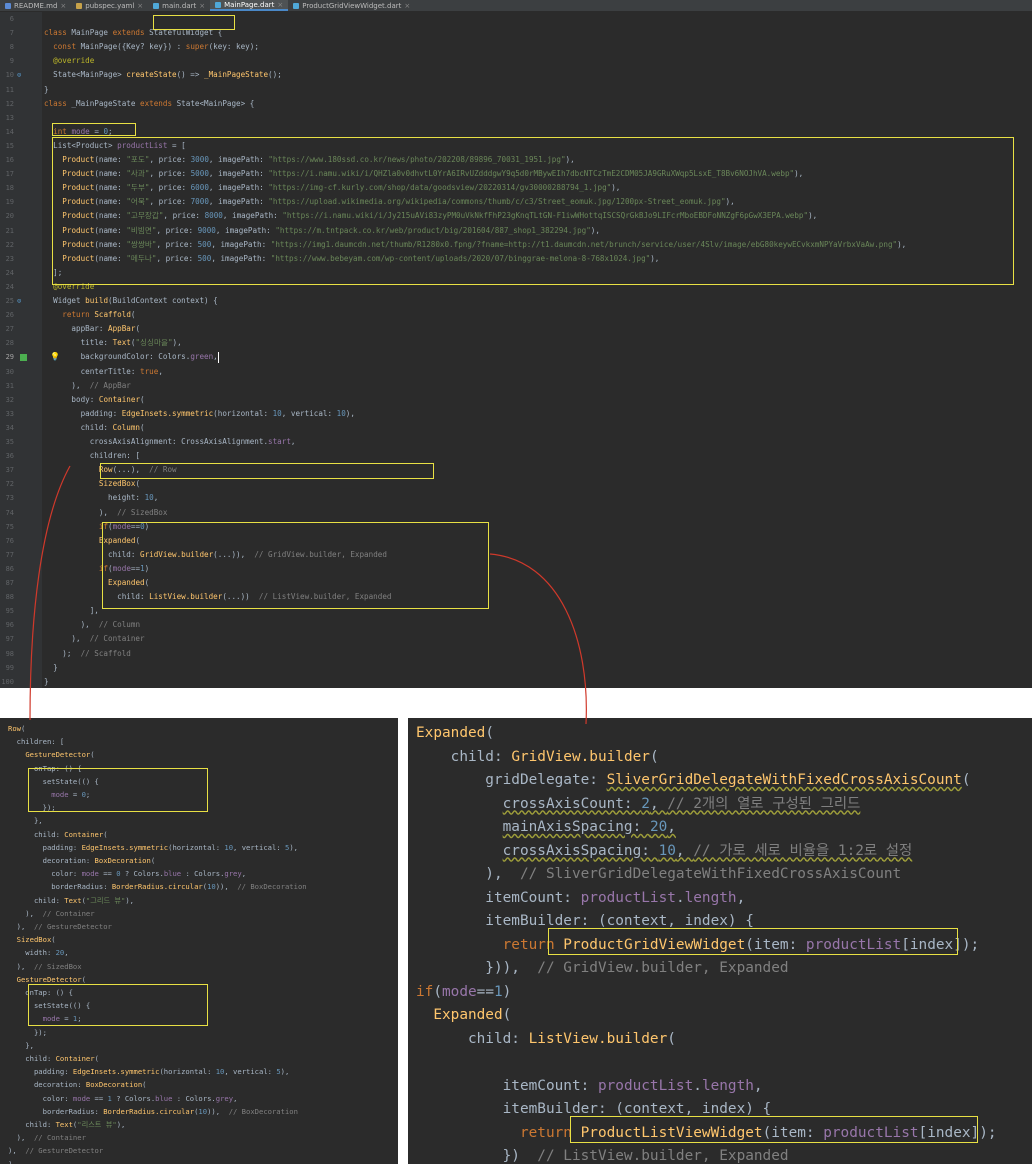  What do you see at coordinates (179, 5) in the screenshot?
I see `tab-2: main.dart ×` at bounding box center [179, 5].